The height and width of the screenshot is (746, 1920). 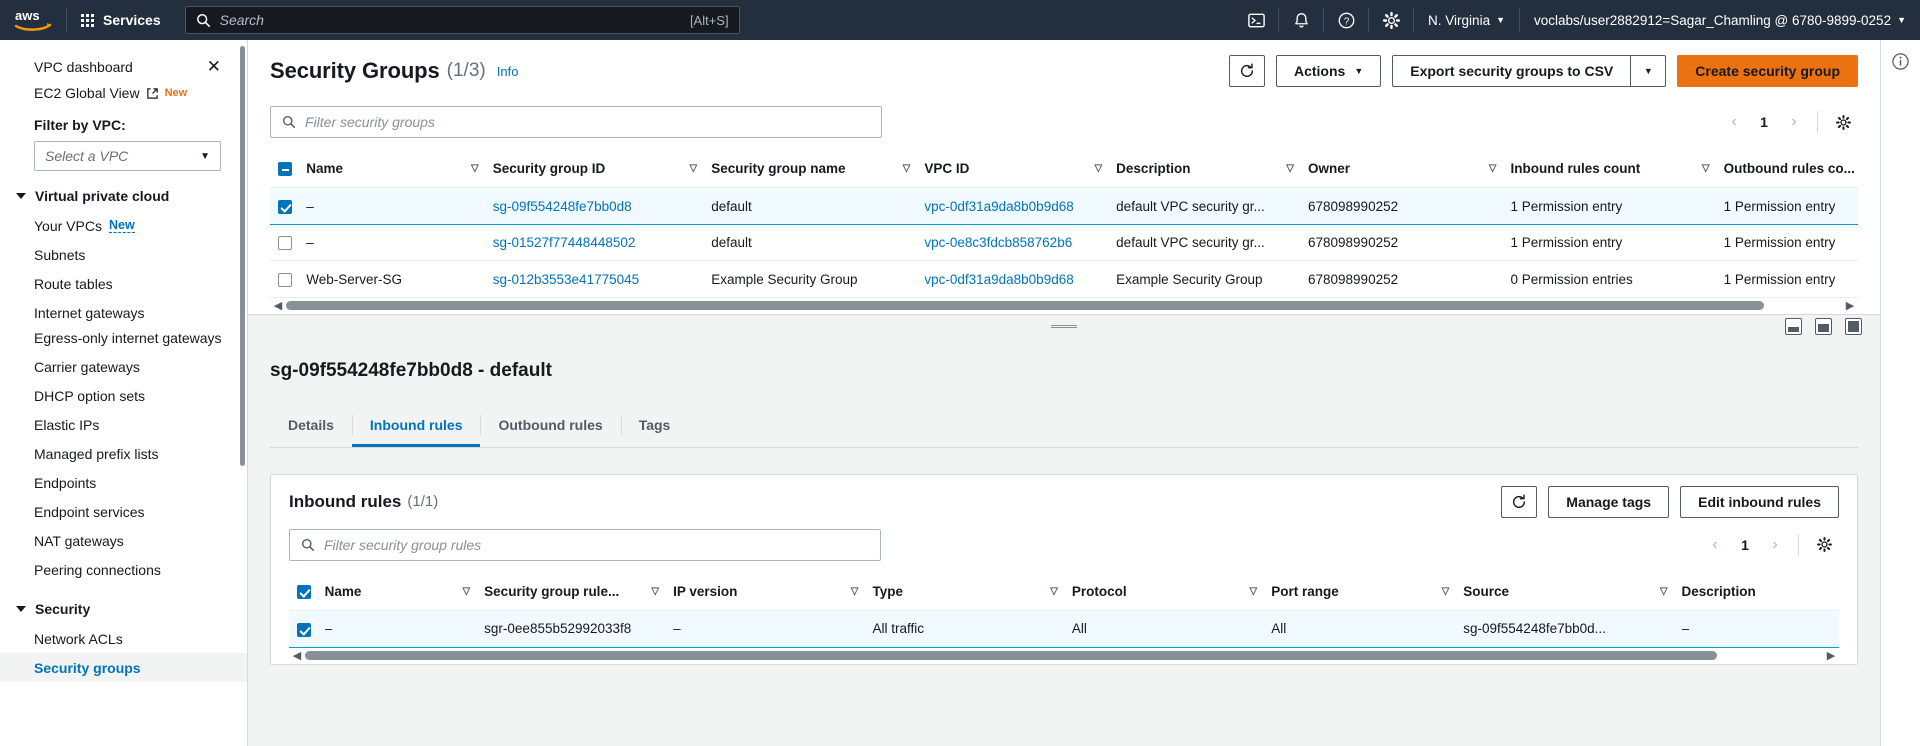 I want to click on sidebar-item-egress-only-internet-gateways: Egress-only internet gateways, so click(x=123, y=337).